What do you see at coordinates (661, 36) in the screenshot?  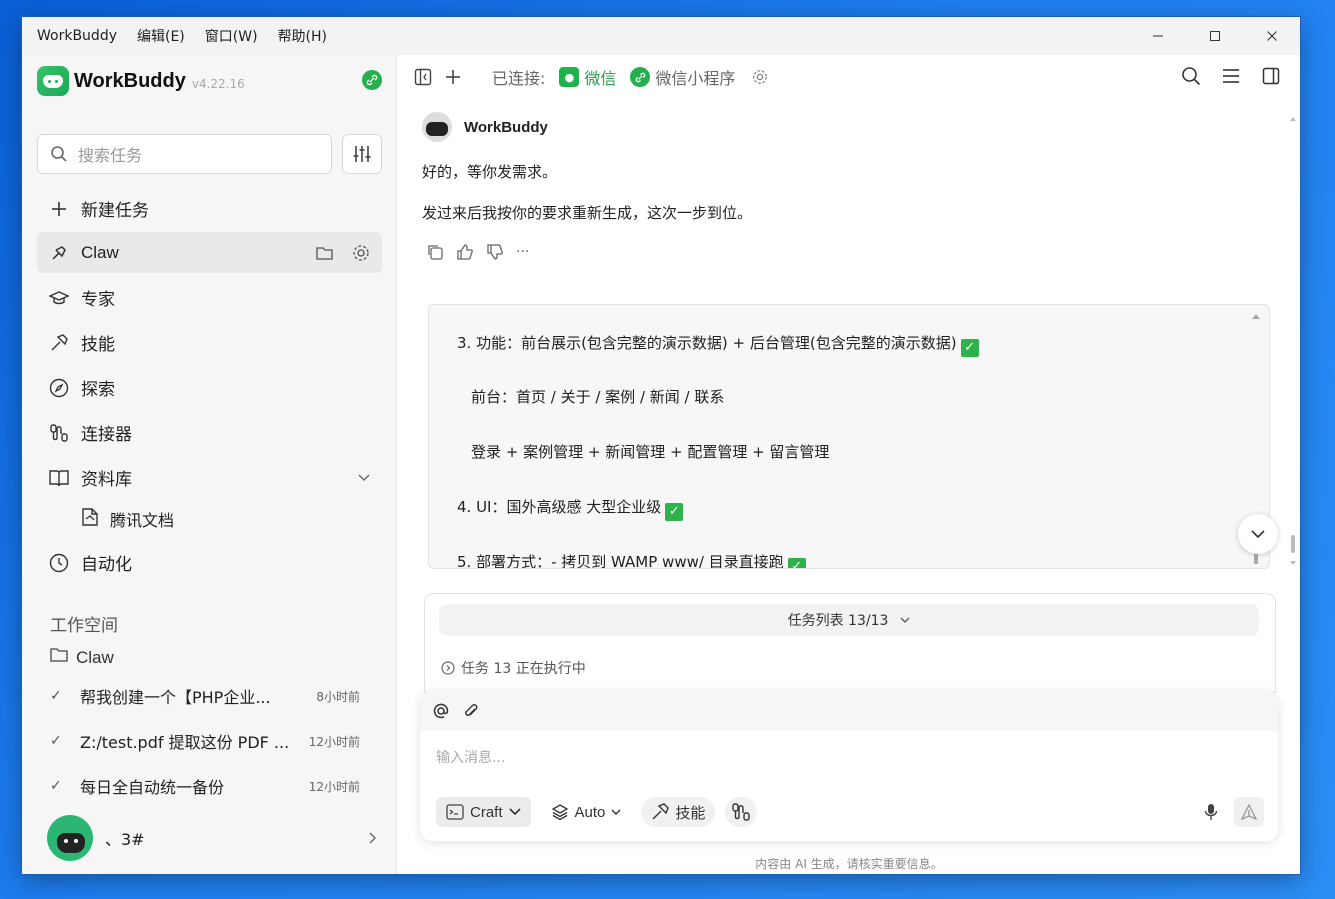 I see `title-bar: WorkBuddy 编辑(E) 窗口(W) 帮助(H)` at bounding box center [661, 36].